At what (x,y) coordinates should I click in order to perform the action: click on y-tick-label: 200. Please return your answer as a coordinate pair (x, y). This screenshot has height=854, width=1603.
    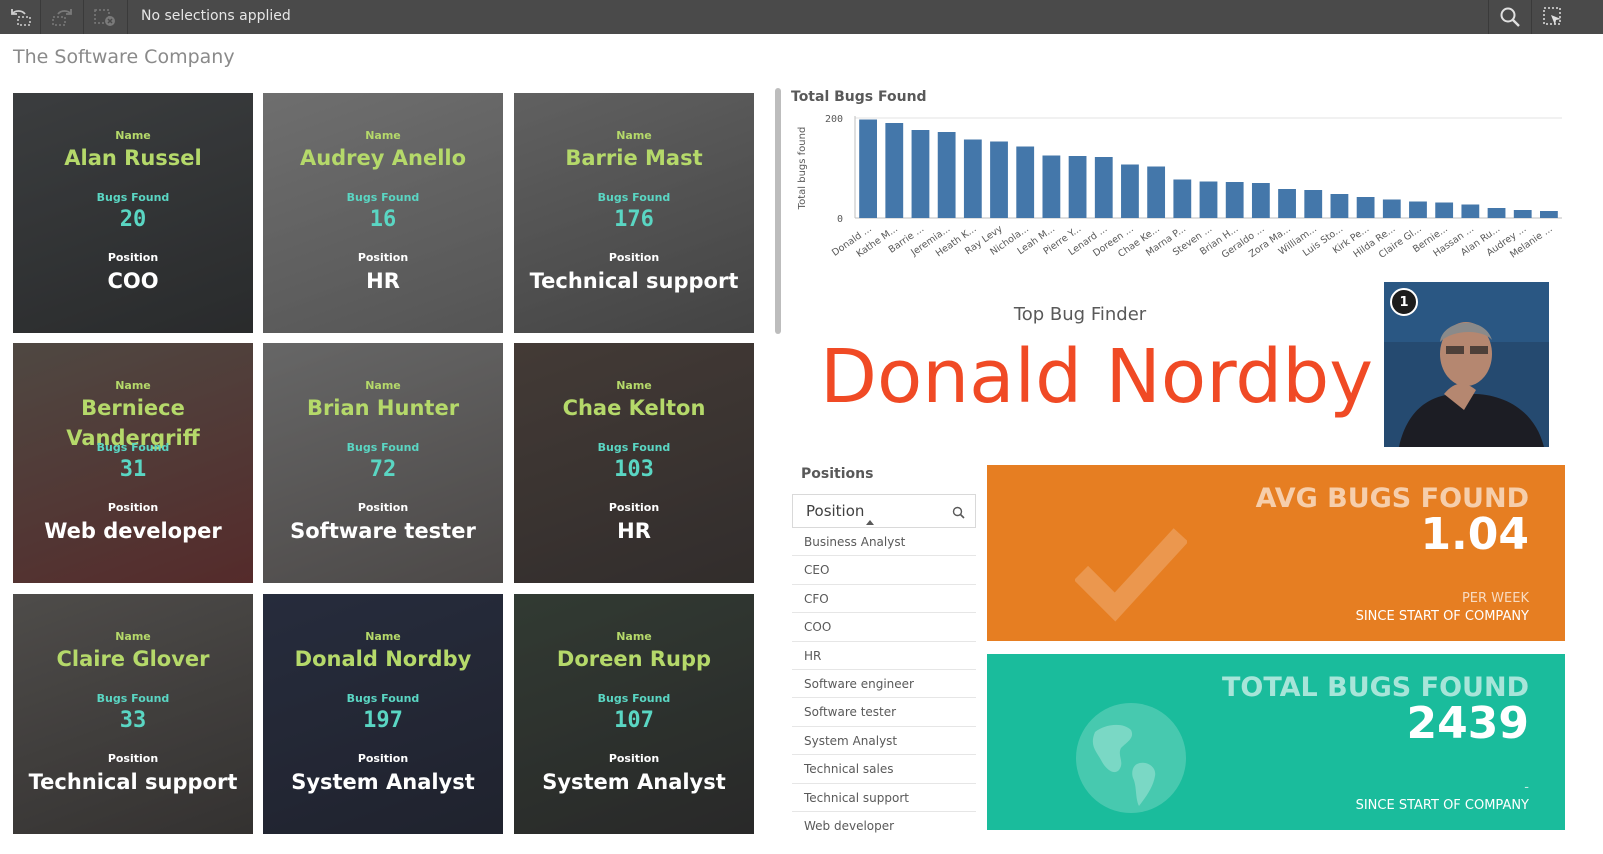
    Looking at the image, I should click on (834, 119).